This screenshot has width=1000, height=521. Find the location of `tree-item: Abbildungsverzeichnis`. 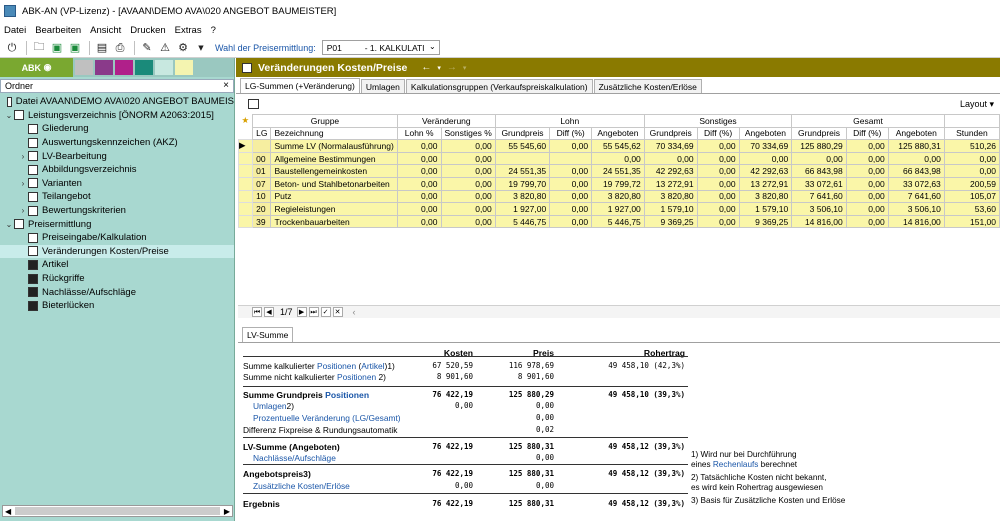

tree-item: Abbildungsverzeichnis is located at coordinates (117, 170).